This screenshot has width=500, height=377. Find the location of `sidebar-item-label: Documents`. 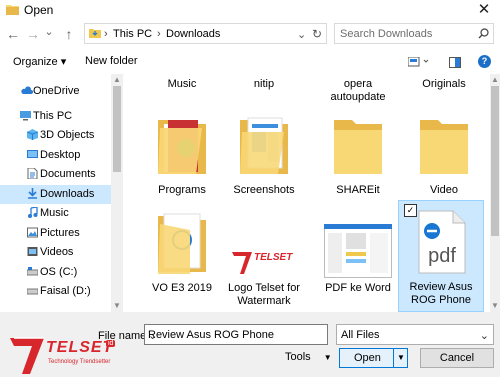

sidebar-item-label: Documents is located at coordinates (68, 174).